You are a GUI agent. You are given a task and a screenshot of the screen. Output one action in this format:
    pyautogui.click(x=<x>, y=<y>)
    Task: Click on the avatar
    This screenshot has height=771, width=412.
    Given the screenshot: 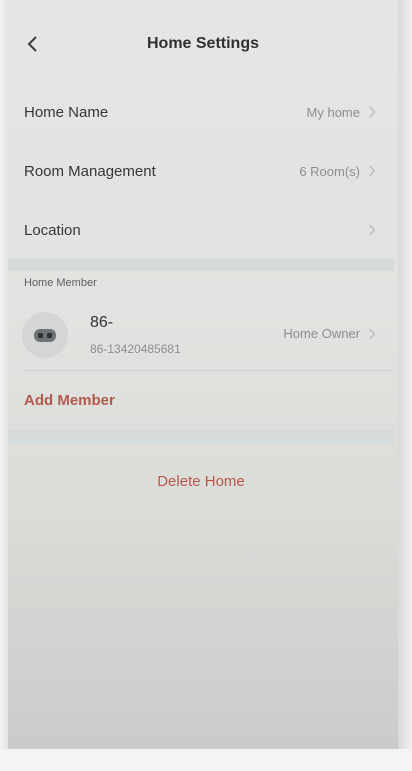 What is the action you would take?
    pyautogui.click(x=45, y=335)
    